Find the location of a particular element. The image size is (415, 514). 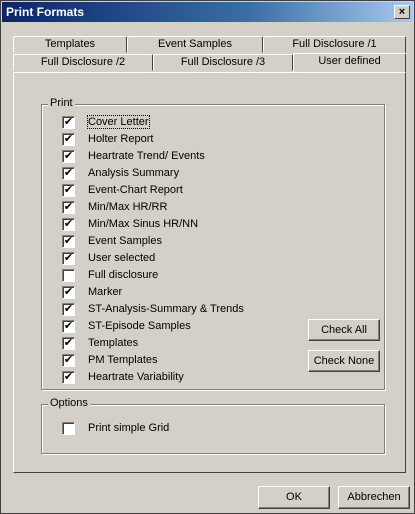

checkbox-label: Full disclosure is located at coordinates (123, 275).